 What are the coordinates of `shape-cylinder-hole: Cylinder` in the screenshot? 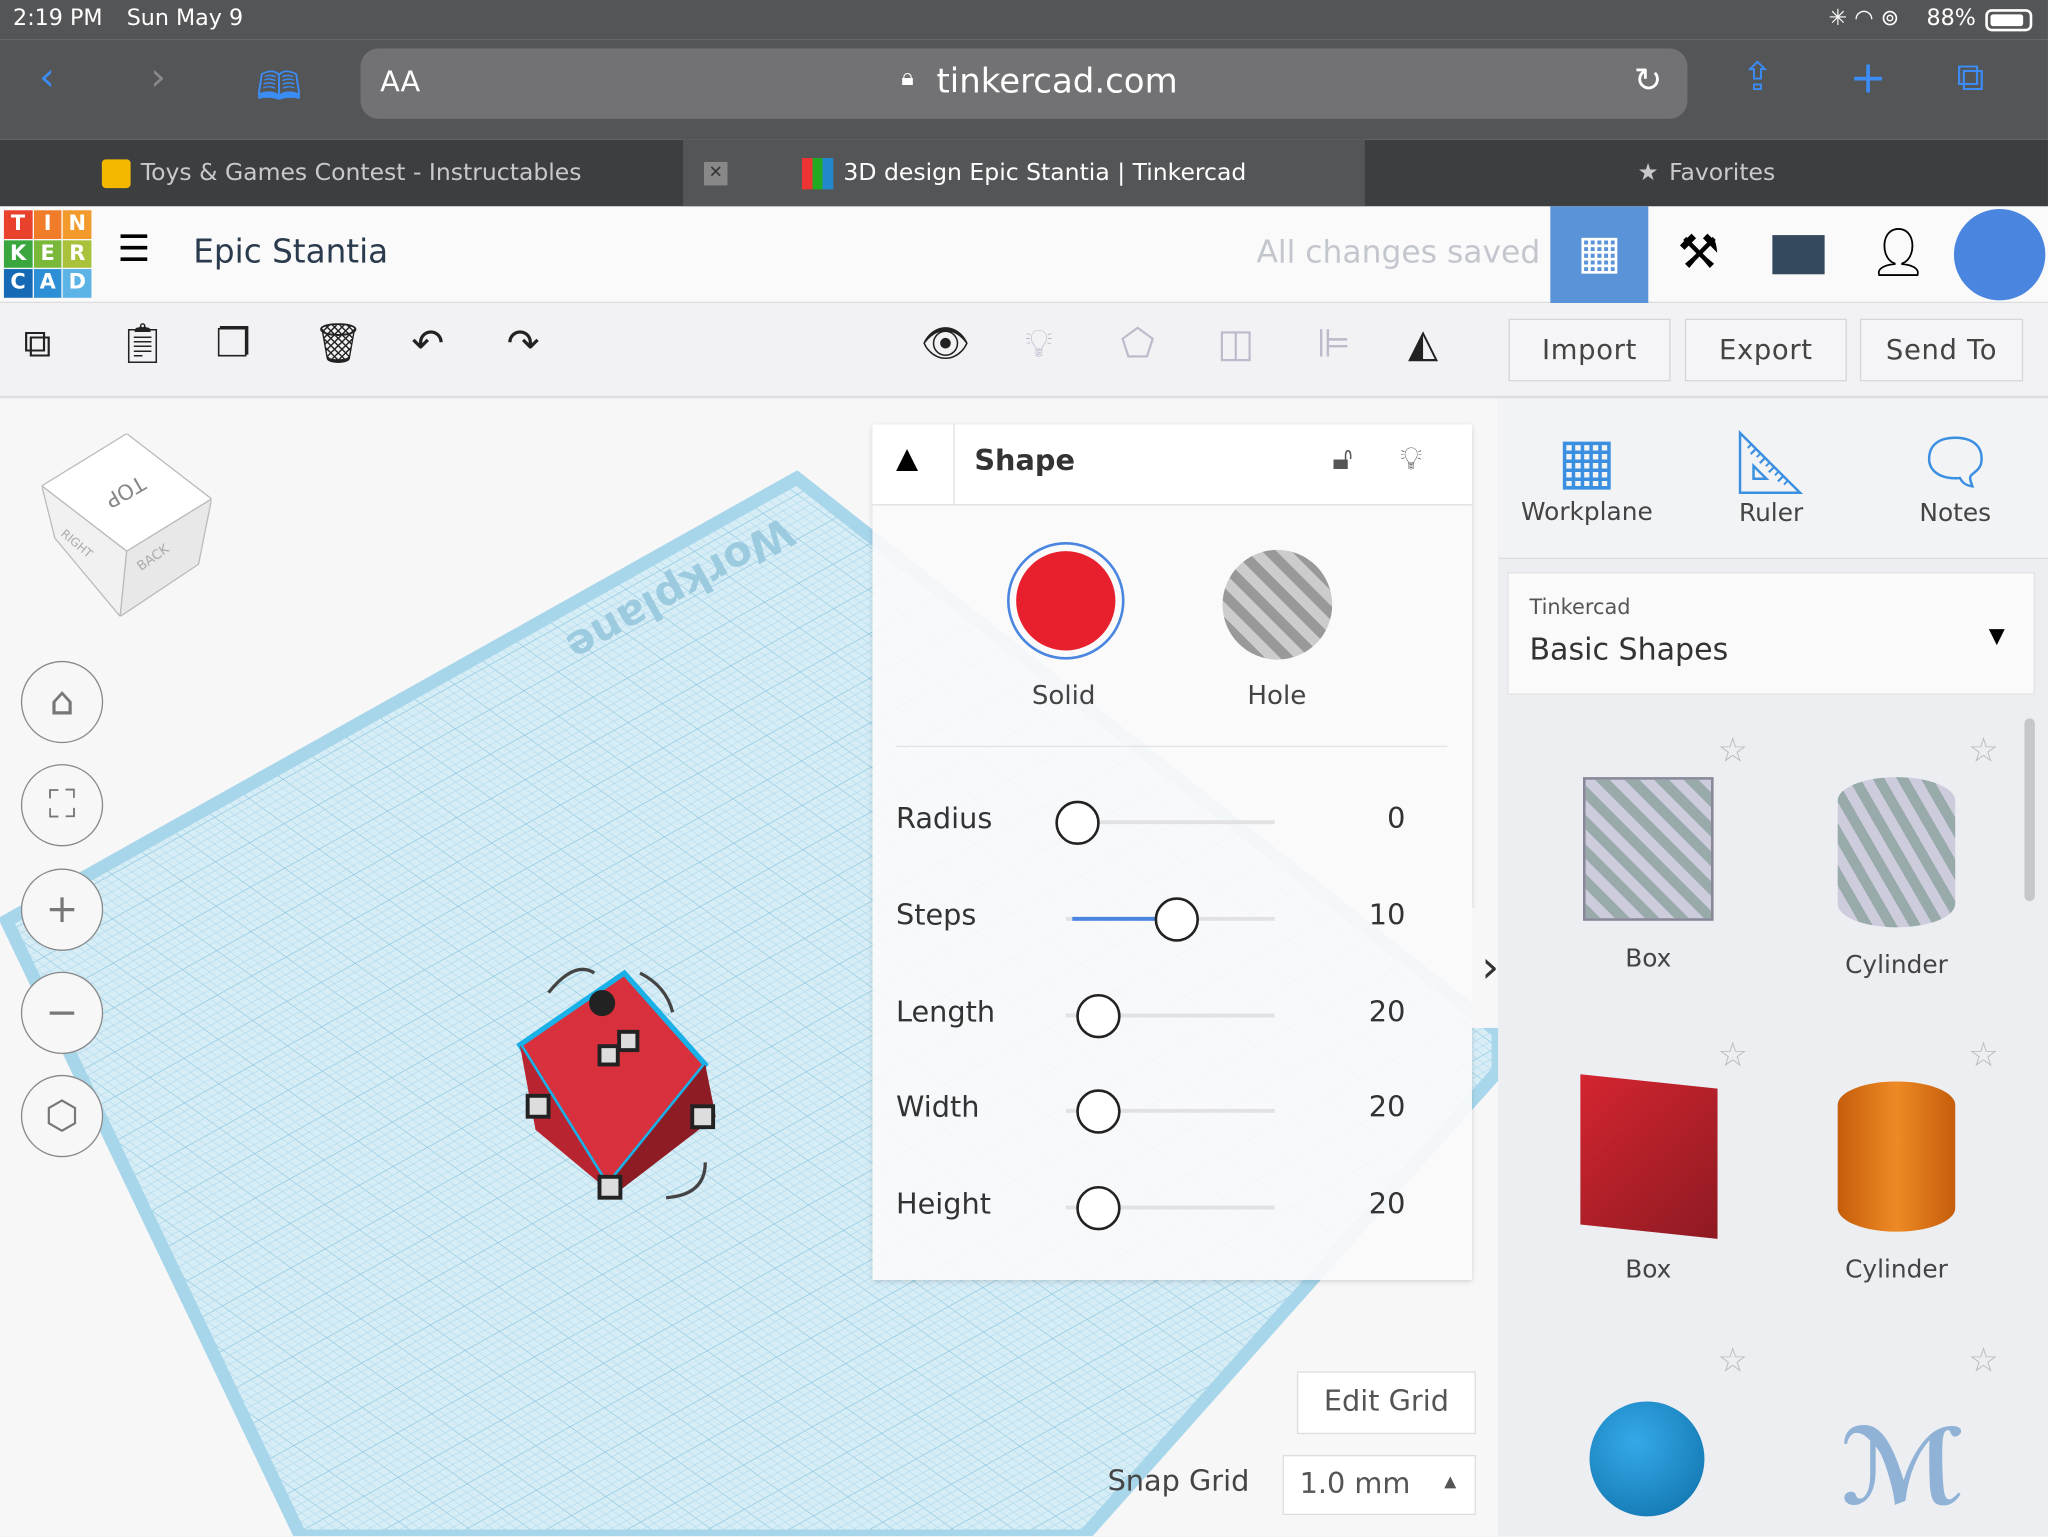 It's located at (1896, 872).